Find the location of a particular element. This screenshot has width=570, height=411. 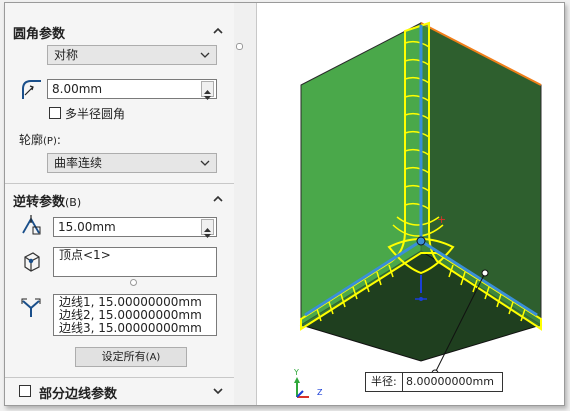

leader-handle is located at coordinates (485, 273).